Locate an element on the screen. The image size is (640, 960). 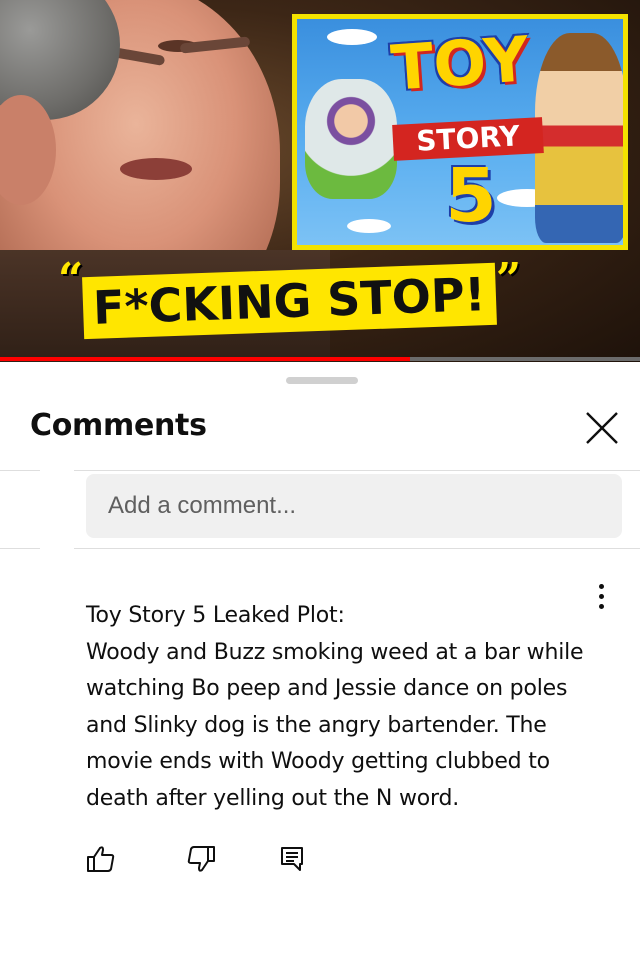
more-vert-icon is located at coordinates (601, 586).